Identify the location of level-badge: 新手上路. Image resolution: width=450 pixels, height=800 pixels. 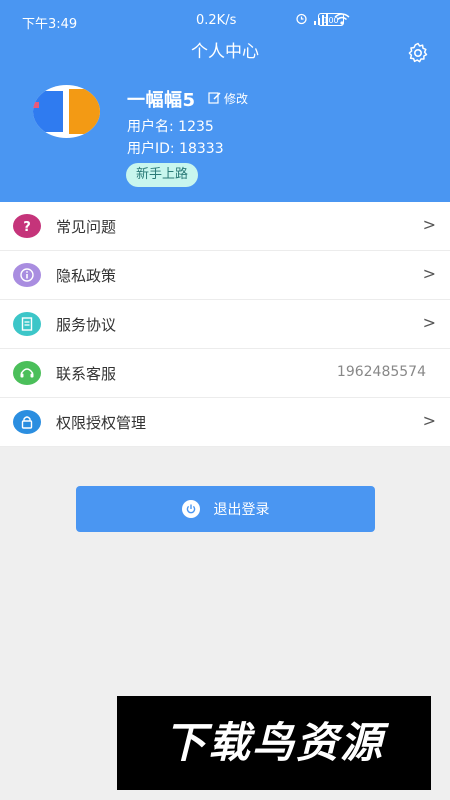
(162, 175).